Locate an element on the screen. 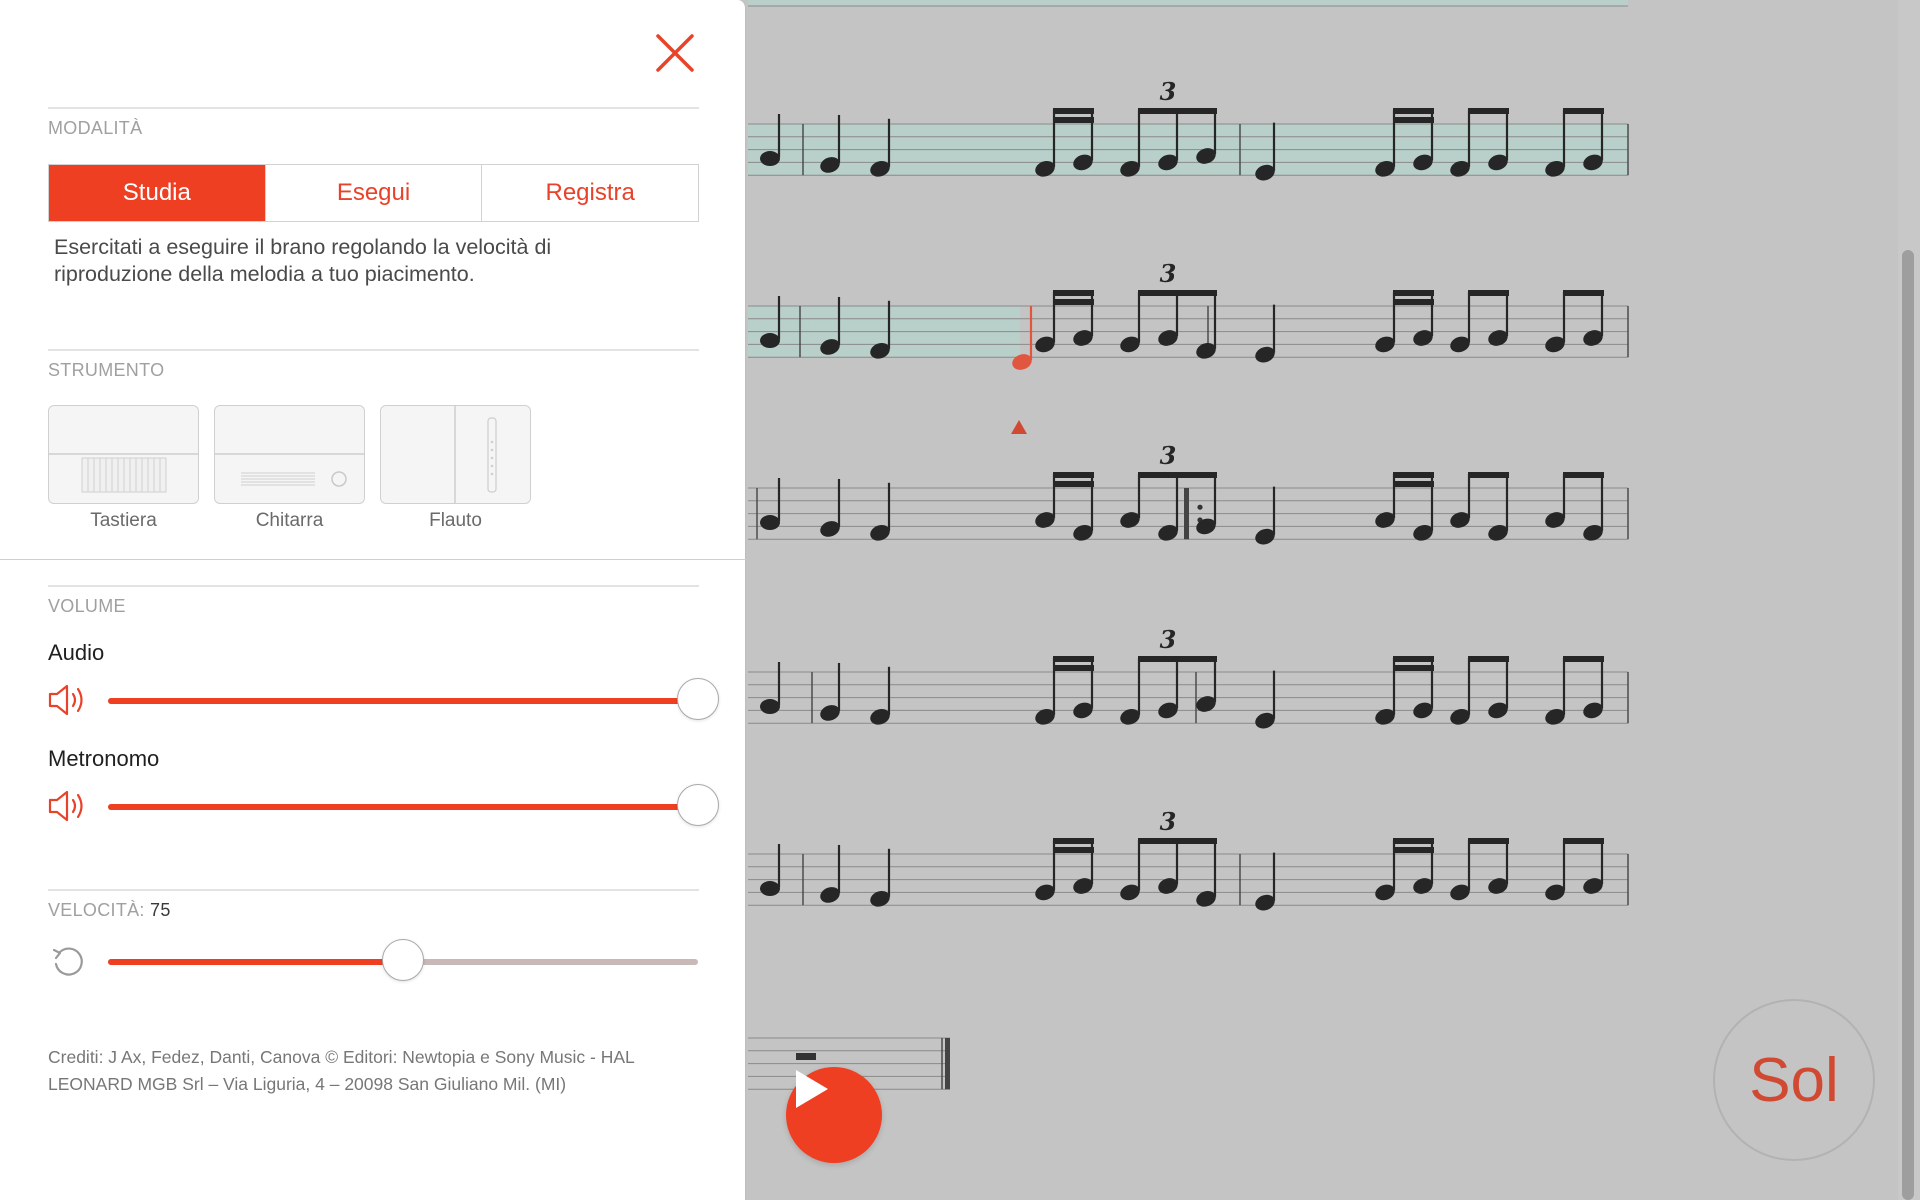 The height and width of the screenshot is (1200, 1920). audio-volume-slider is located at coordinates (413, 699).